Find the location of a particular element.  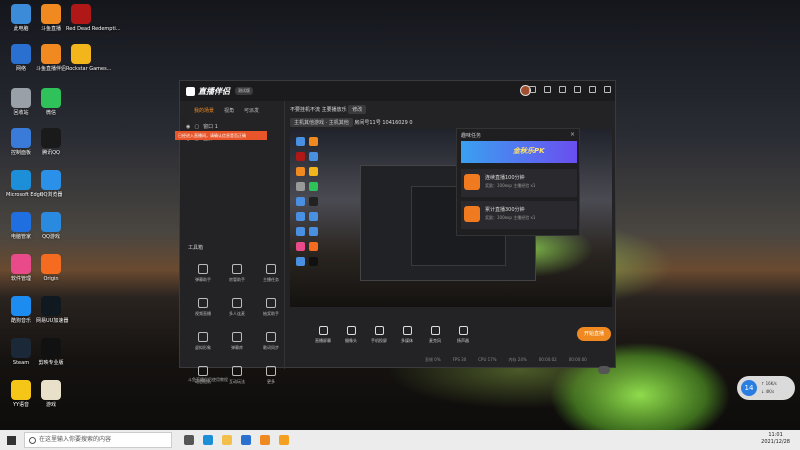

desktop-shortcut: 微信 is located at coordinates (51, 102).